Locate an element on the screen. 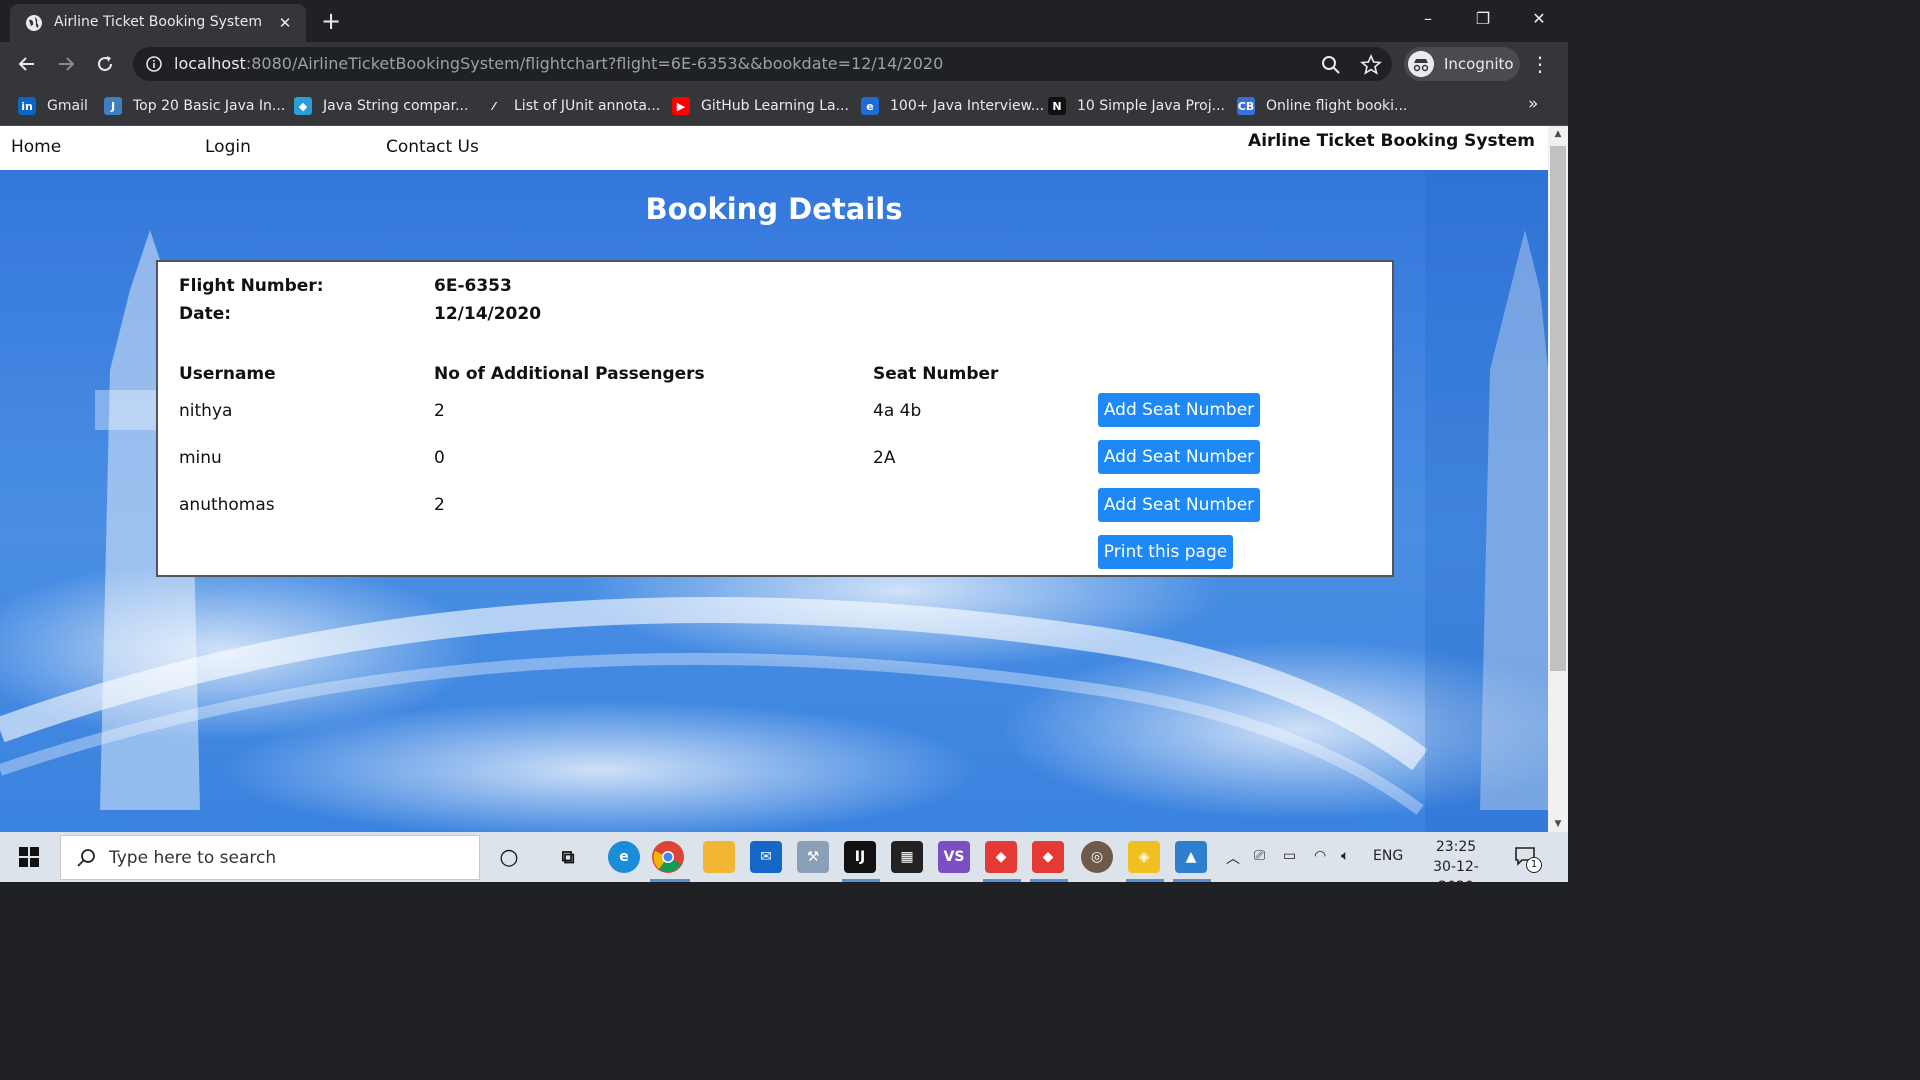  scroll-down-arrow-icon: ▼ is located at coordinates (1558, 824).